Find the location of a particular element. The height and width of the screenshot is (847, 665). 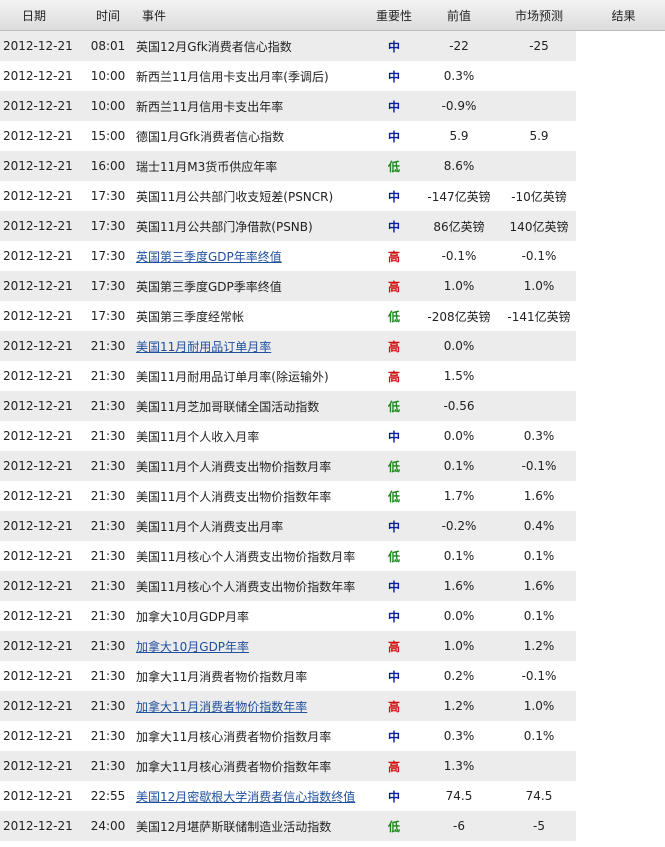

table-row: 2012-12-21 17:30 英国第三季度经常帐 低 -208亿英镑 -141亿英镑 is located at coordinates (332, 316).